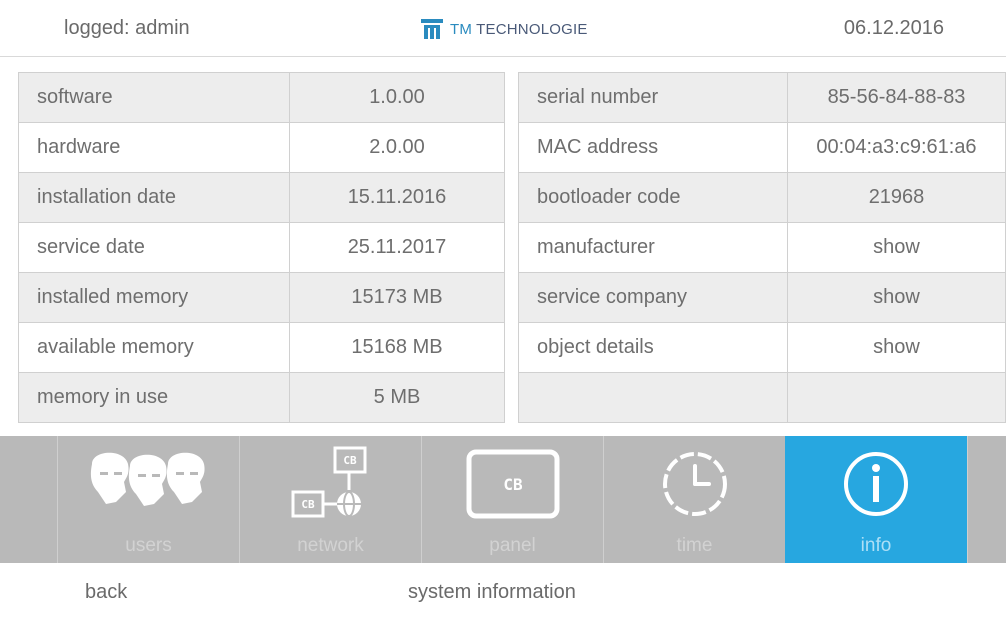  Describe the element at coordinates (328, 482) in the screenshot. I see `network-icon: CB CB` at that location.